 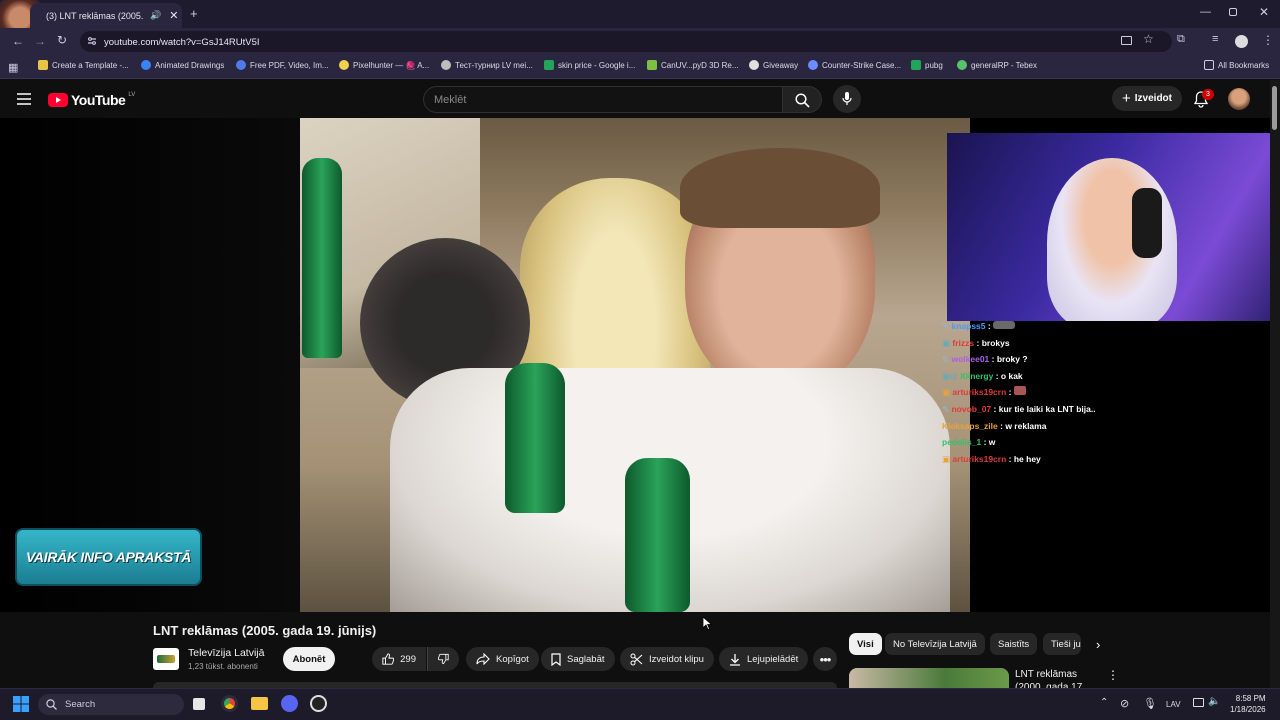 I want to click on clock-date: 1/18/2026, so click(x=1248, y=709).